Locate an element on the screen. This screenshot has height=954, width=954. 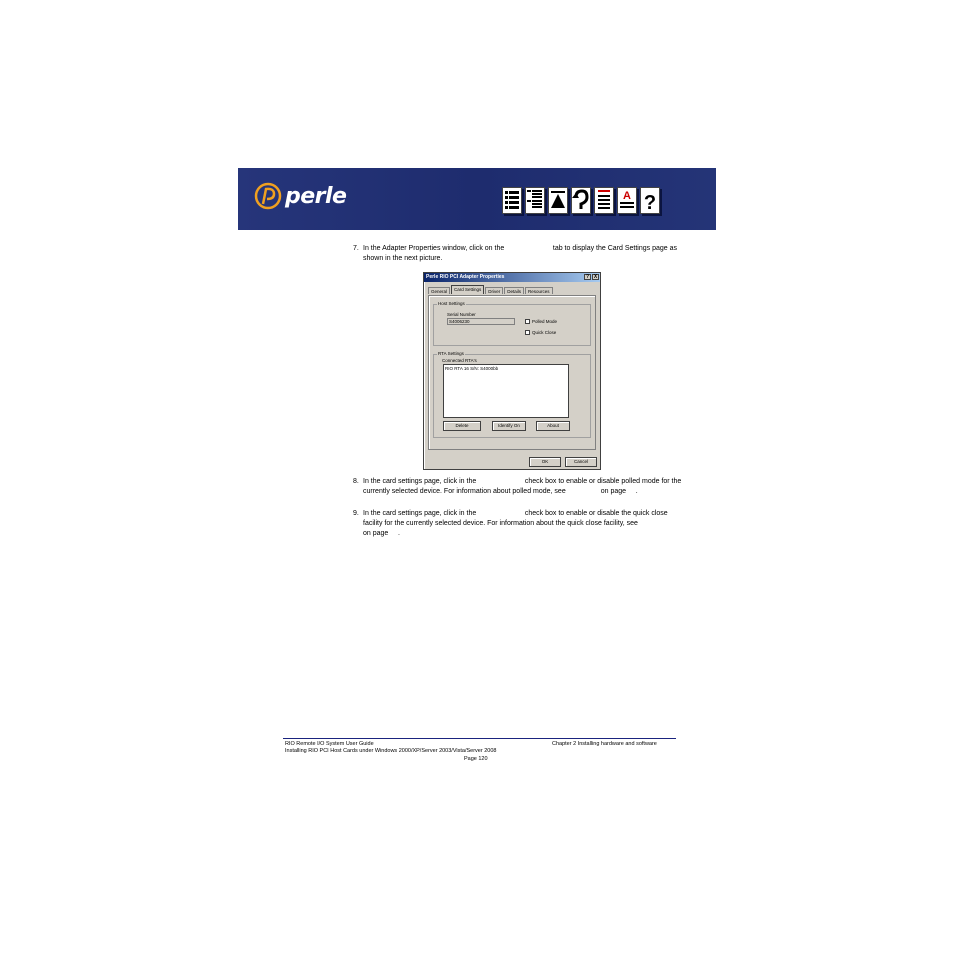
close-button: X is located at coordinates (595, 277).